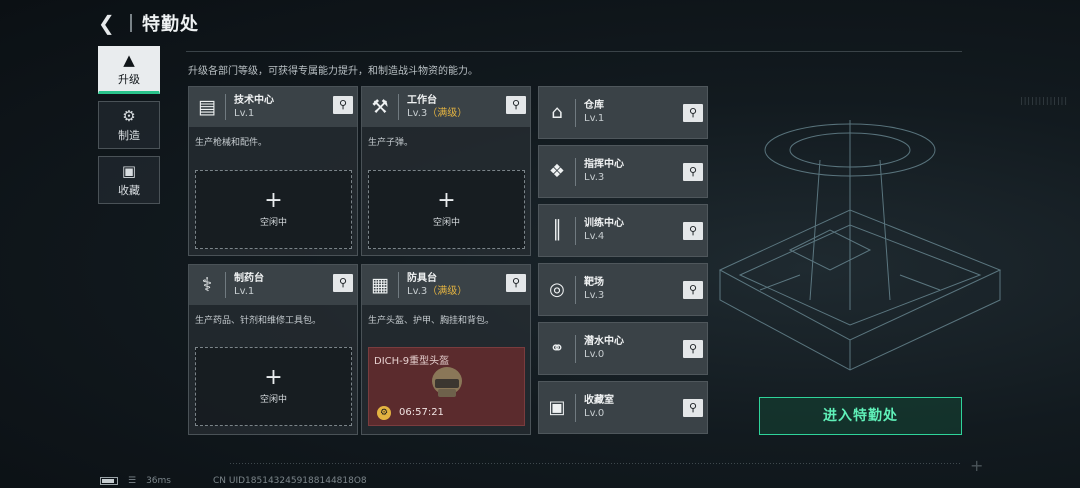 Image resolution: width=1080 pixels, height=488 pixels. What do you see at coordinates (604, 341) in the screenshot?
I see `facility-name: 潜水中心` at bounding box center [604, 341].